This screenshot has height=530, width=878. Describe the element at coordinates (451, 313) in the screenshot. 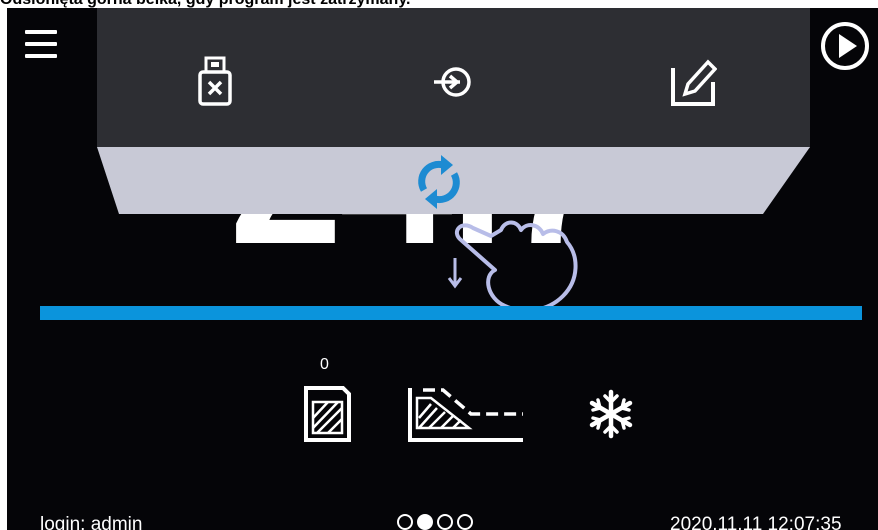

I see `progress-bar` at that location.